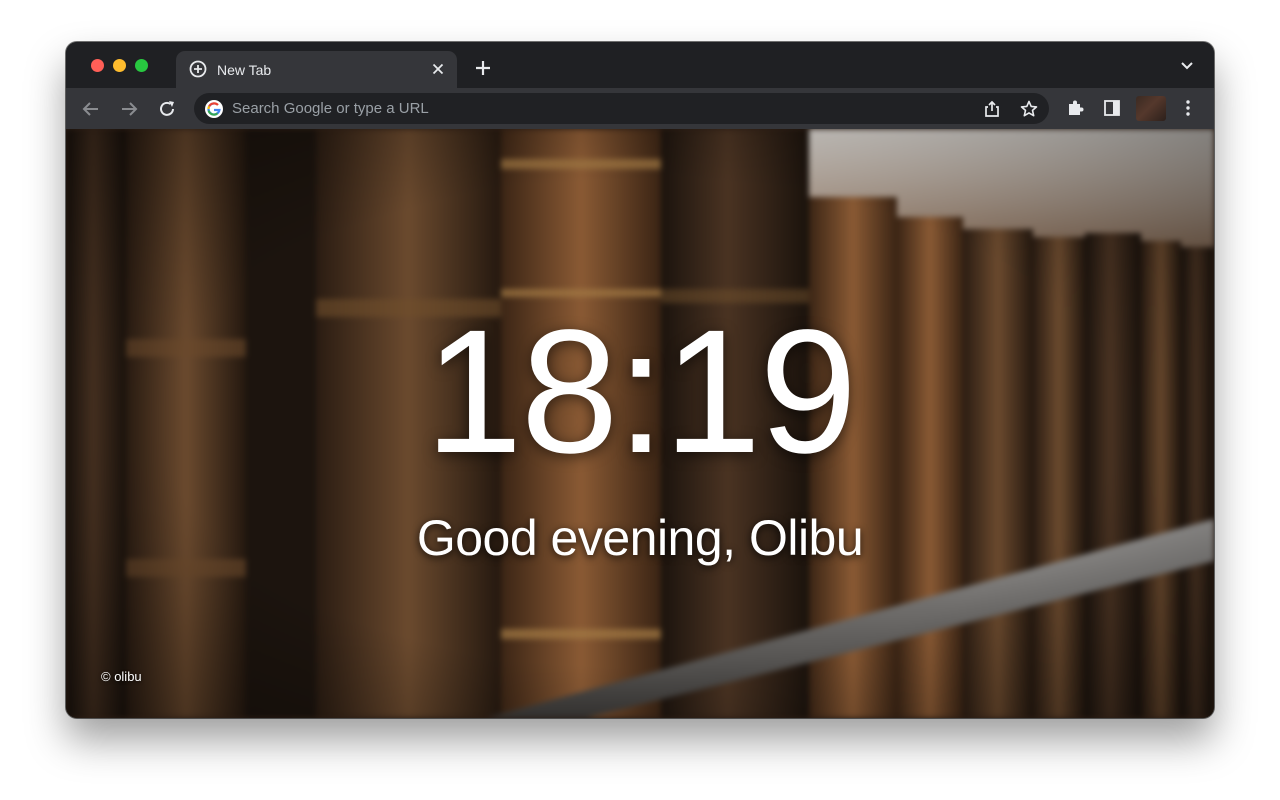 This screenshot has height=800, width=1280. What do you see at coordinates (167, 109) in the screenshot?
I see `reload-icon` at bounding box center [167, 109].